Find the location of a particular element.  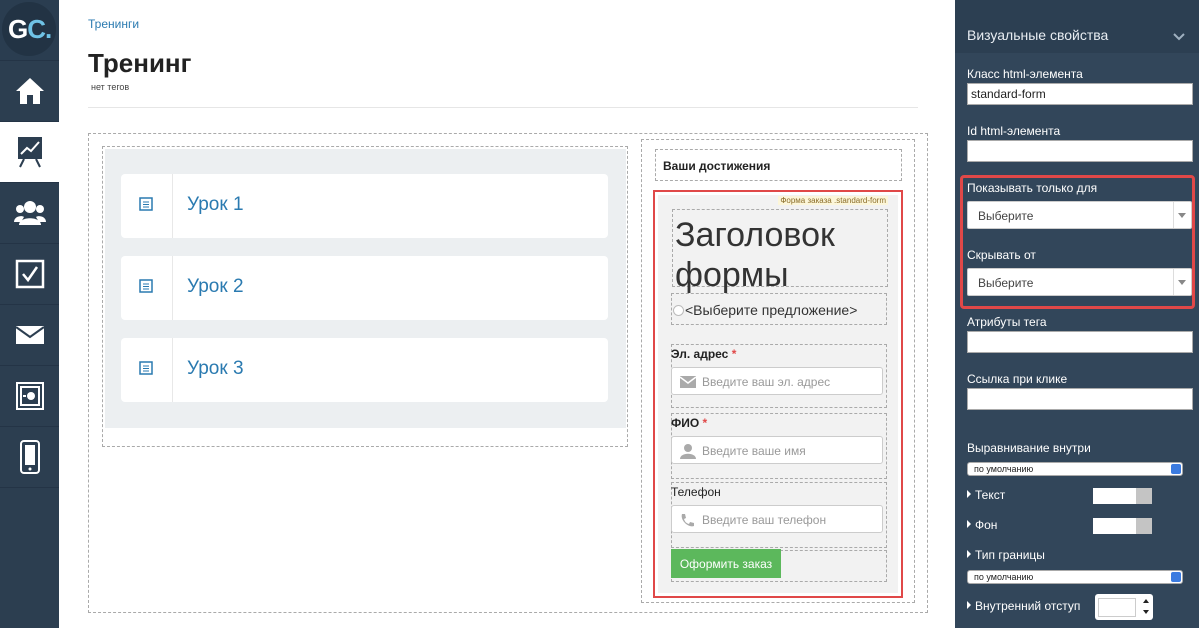

mail-icon is located at coordinates (29, 335).